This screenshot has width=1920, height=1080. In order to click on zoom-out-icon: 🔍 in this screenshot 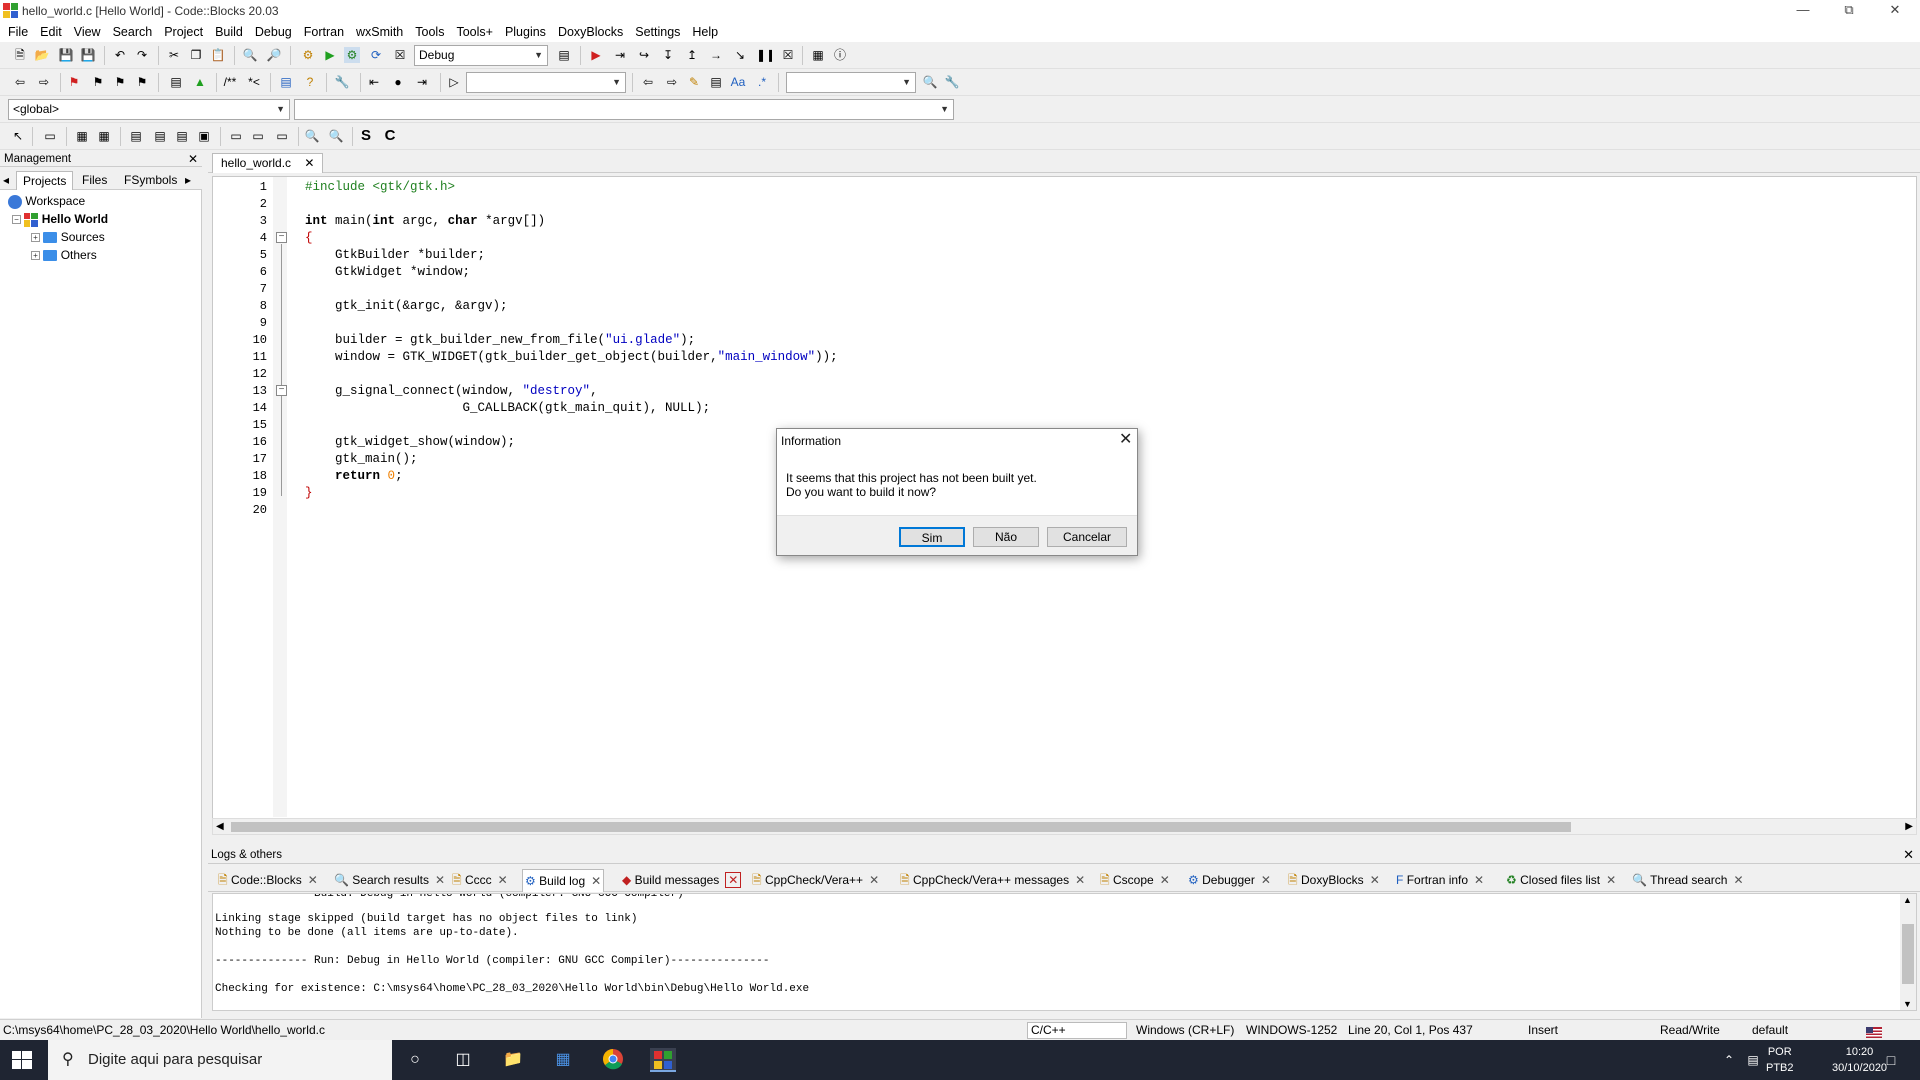, I will do `click(336, 136)`.